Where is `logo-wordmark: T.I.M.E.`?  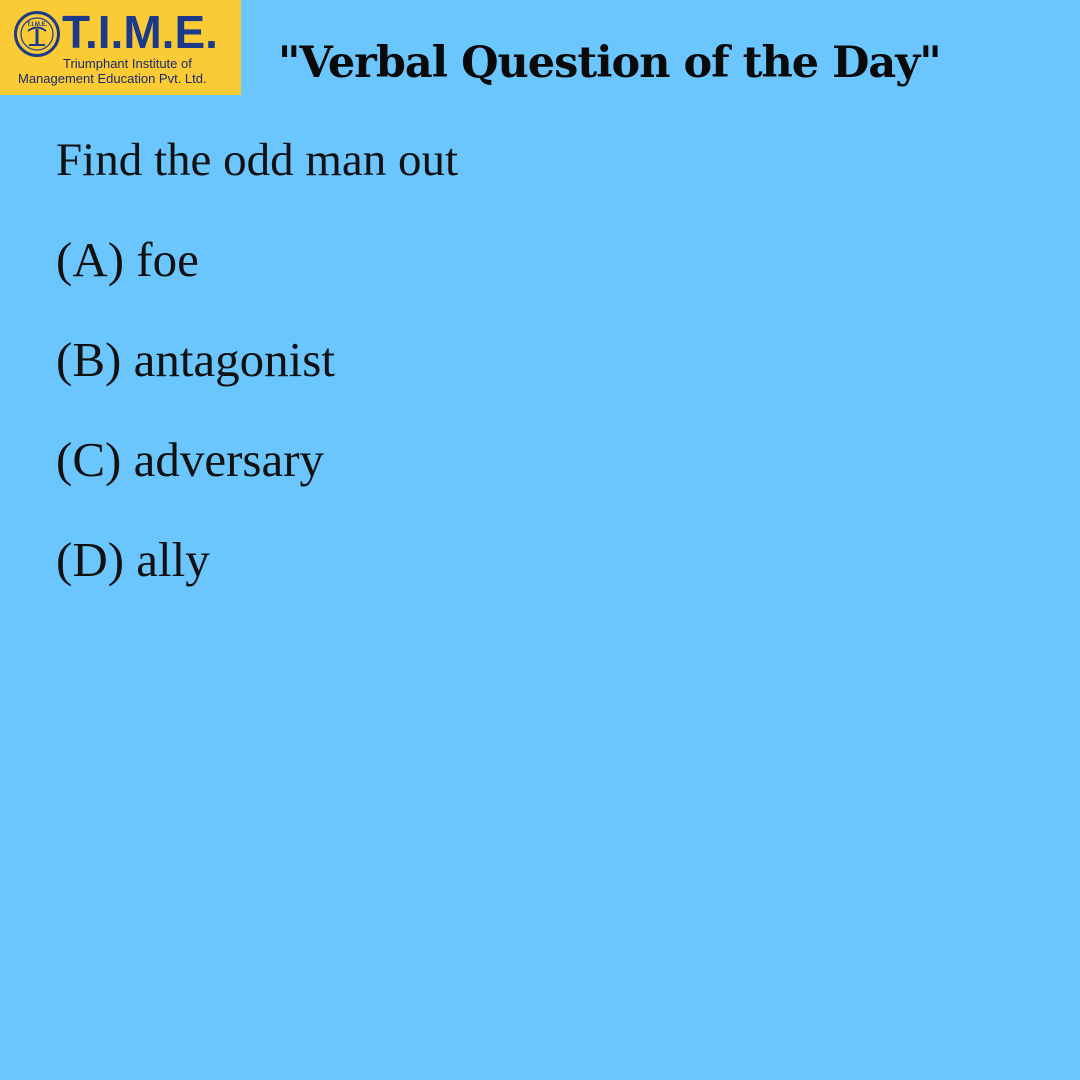 logo-wordmark: T.I.M.E. is located at coordinates (140, 32).